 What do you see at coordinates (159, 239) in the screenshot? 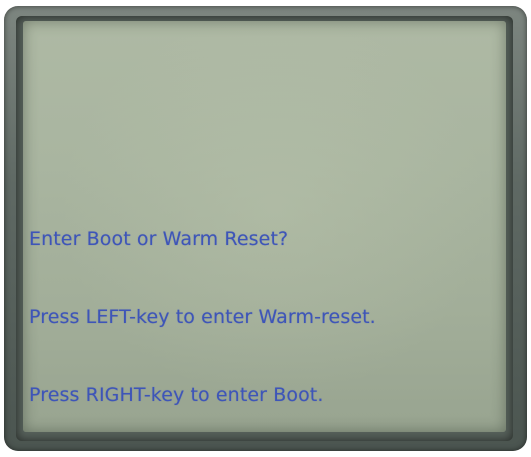
I see `prompt-question: Enter Boot or Warm Reset?` at bounding box center [159, 239].